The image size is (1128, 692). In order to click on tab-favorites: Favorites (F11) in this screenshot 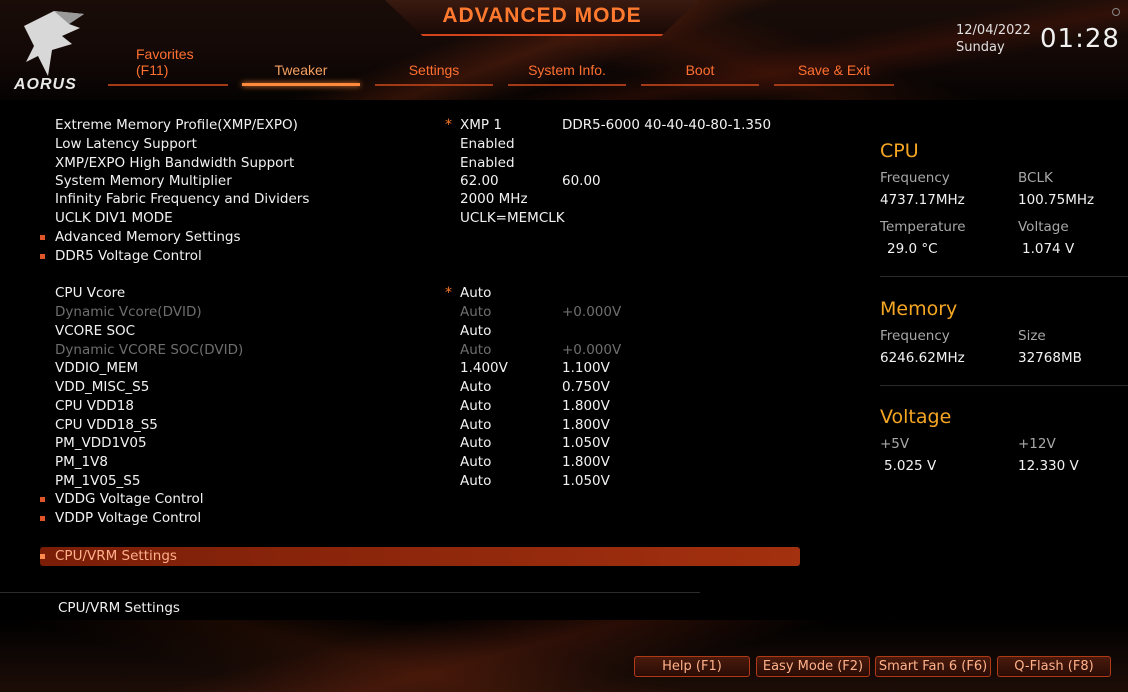, I will do `click(168, 66)`.